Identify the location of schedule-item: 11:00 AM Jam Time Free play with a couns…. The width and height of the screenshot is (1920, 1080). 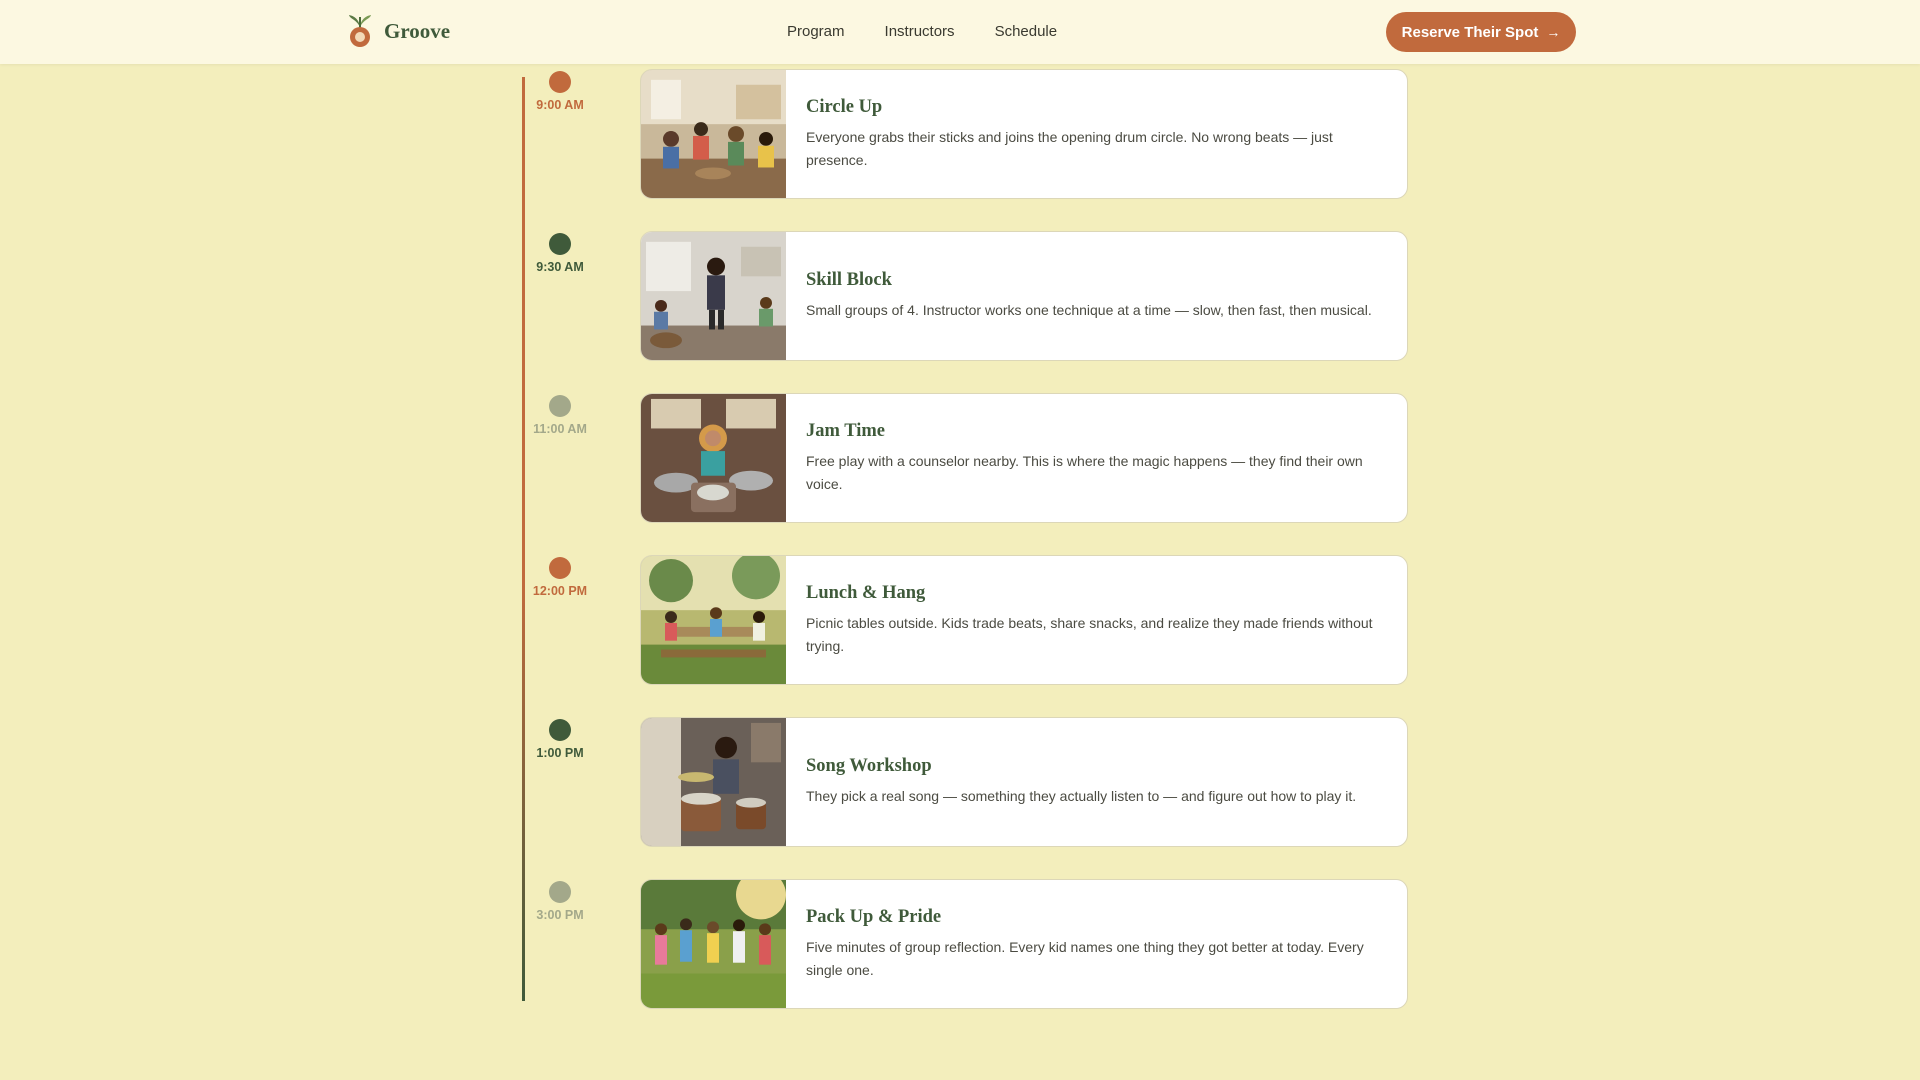
(960, 458).